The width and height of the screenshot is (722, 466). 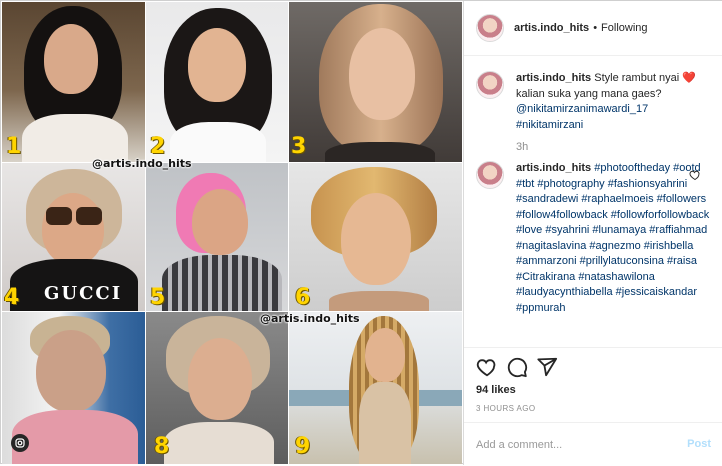 What do you see at coordinates (593, 406) in the screenshot?
I see `post-actions: 94 likes 3 HOURS AGO Post` at bounding box center [593, 406].